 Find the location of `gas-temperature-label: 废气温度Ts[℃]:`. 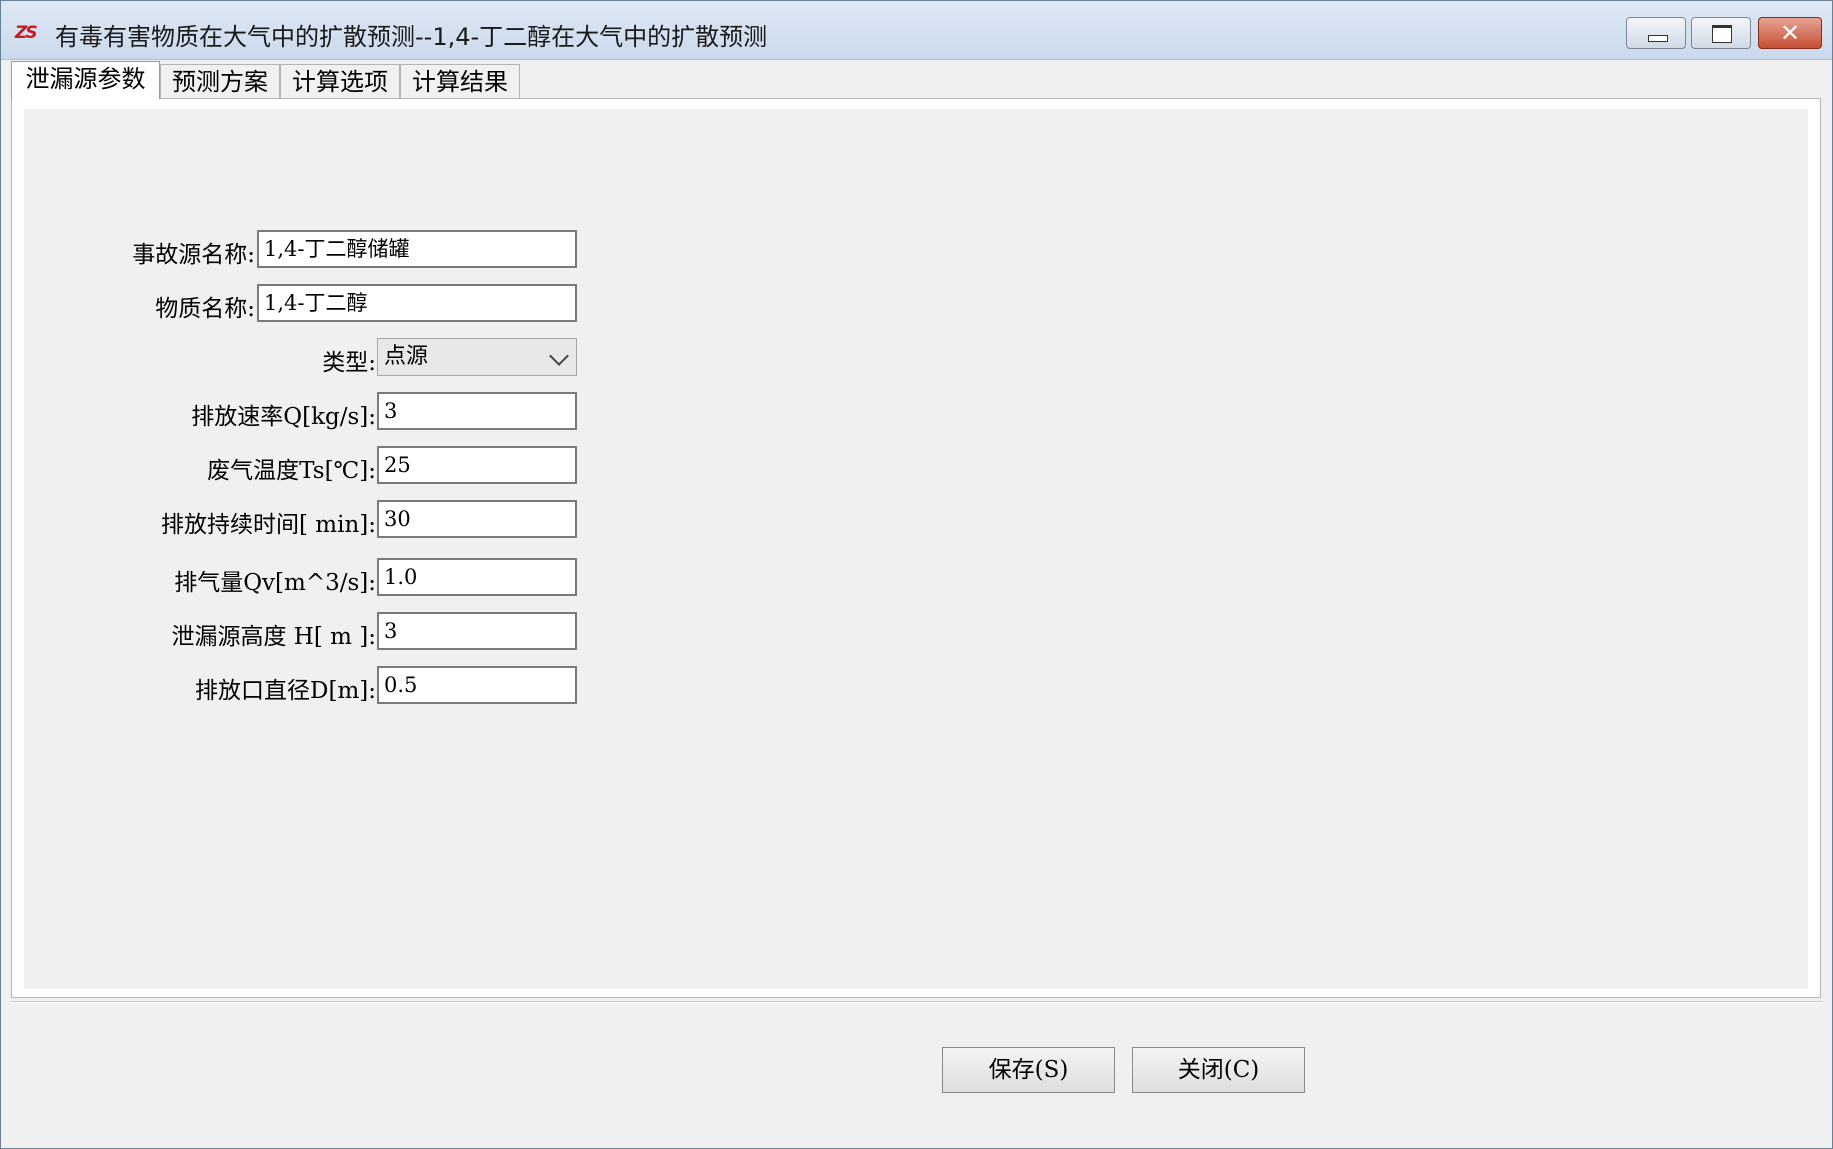

gas-temperature-label: 废气温度Ts[℃]: is located at coordinates (291, 471).